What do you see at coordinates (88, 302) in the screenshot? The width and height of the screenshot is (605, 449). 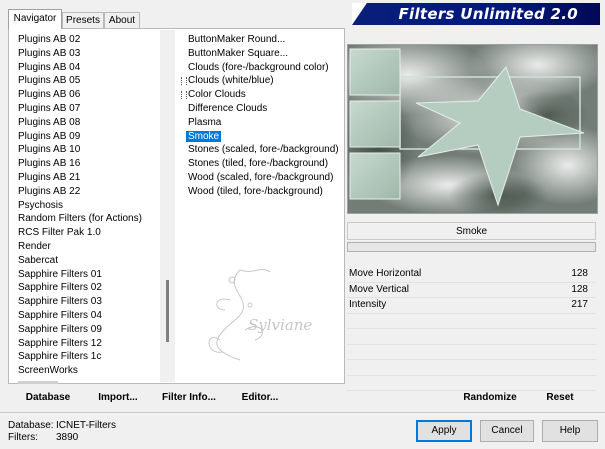 I see `category-item: Sapphire Filters 03` at bounding box center [88, 302].